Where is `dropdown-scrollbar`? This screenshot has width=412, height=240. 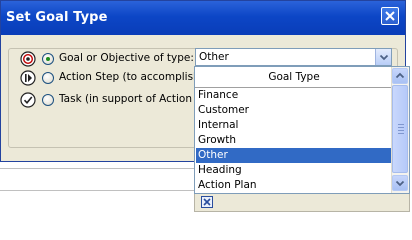
dropdown-scrollbar is located at coordinates (400, 130).